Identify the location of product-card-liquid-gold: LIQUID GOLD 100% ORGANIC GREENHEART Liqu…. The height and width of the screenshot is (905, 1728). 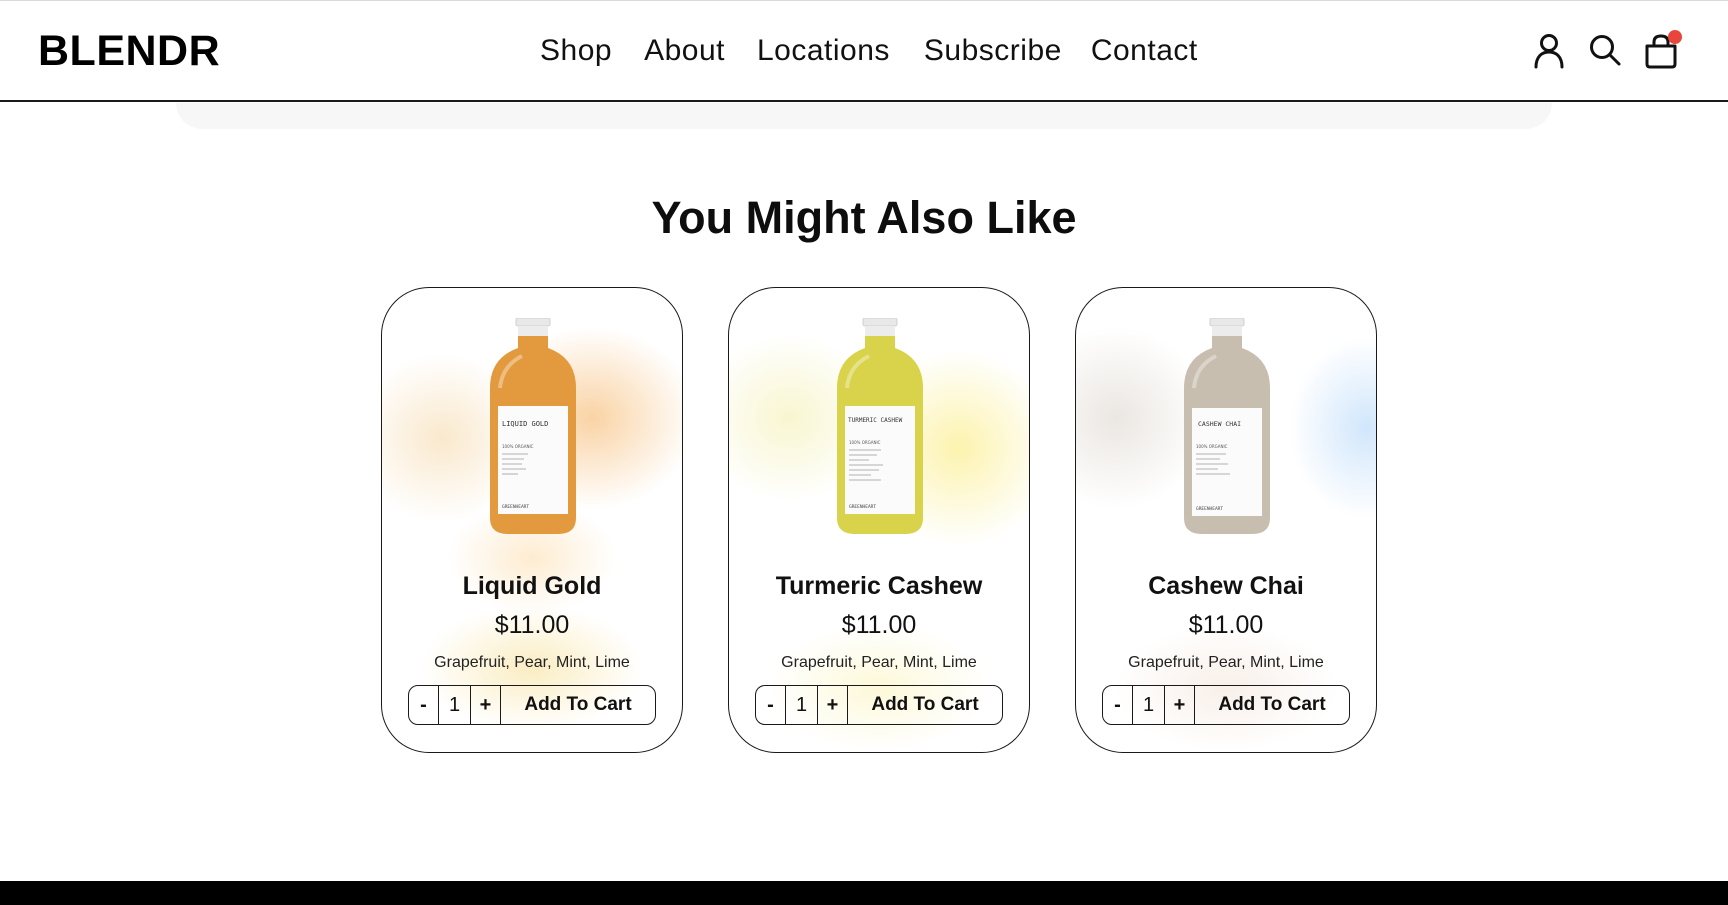
(532, 520).